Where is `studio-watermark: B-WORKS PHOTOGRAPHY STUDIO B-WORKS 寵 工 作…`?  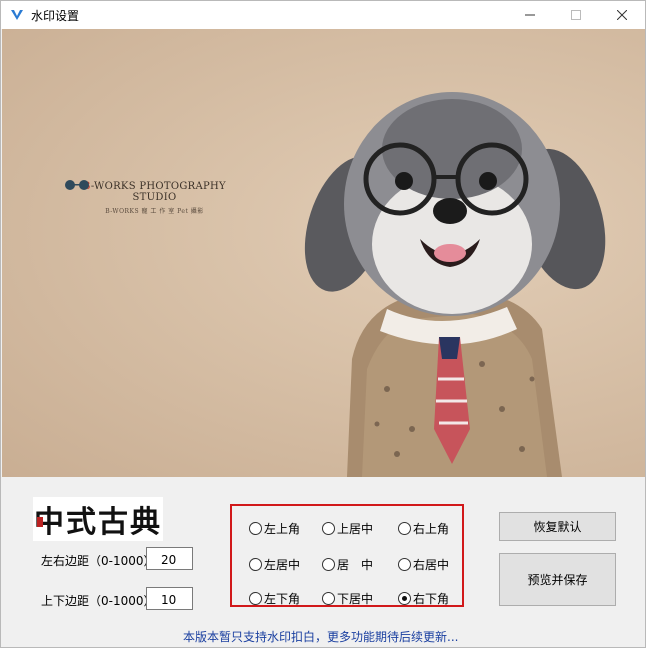
studio-watermark: B-WORKS PHOTOGRAPHY STUDIO B-WORKS 寵 工 作… is located at coordinates (154, 197).